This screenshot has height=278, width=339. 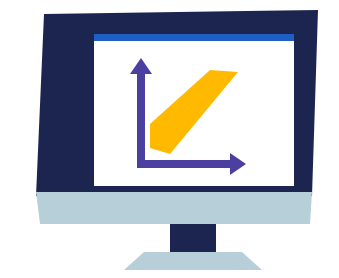 I want to click on monitor-chin, so click(x=174, y=208).